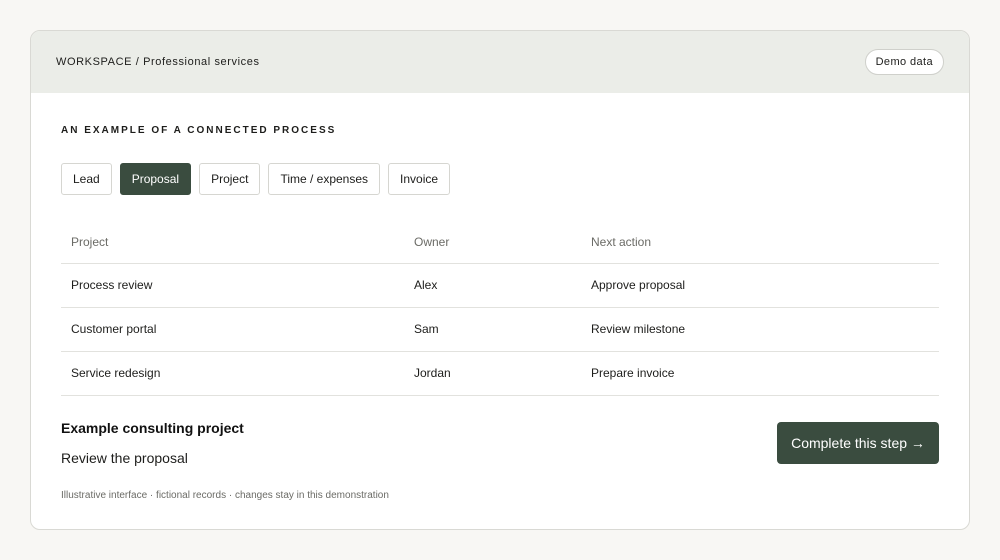  I want to click on cell-next-action: Prepare invoice, so click(760, 373).